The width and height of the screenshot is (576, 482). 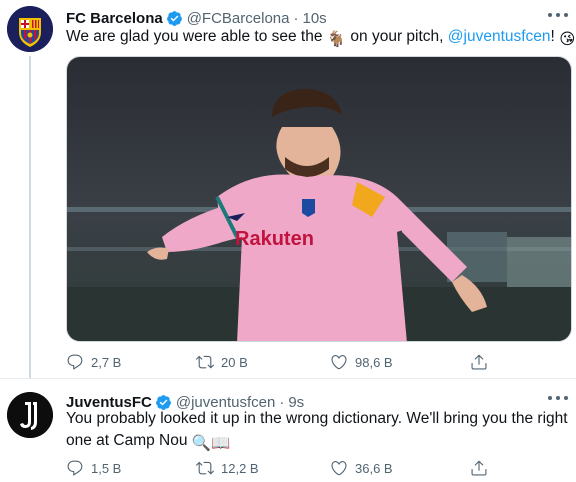 I want to click on avatar-juventusfc, so click(x=30, y=415).